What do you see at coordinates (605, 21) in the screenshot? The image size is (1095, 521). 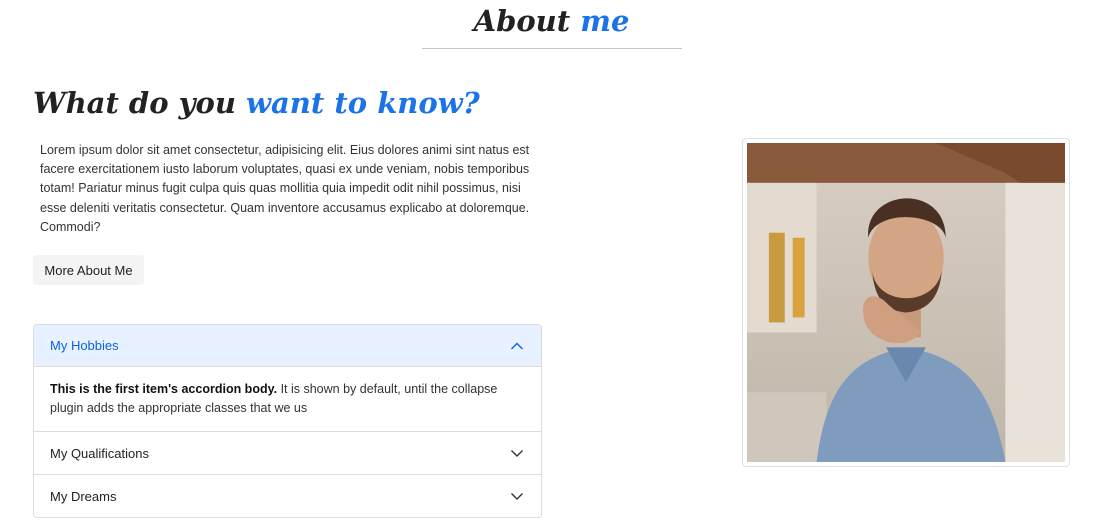 I see `title-accent: me` at bounding box center [605, 21].